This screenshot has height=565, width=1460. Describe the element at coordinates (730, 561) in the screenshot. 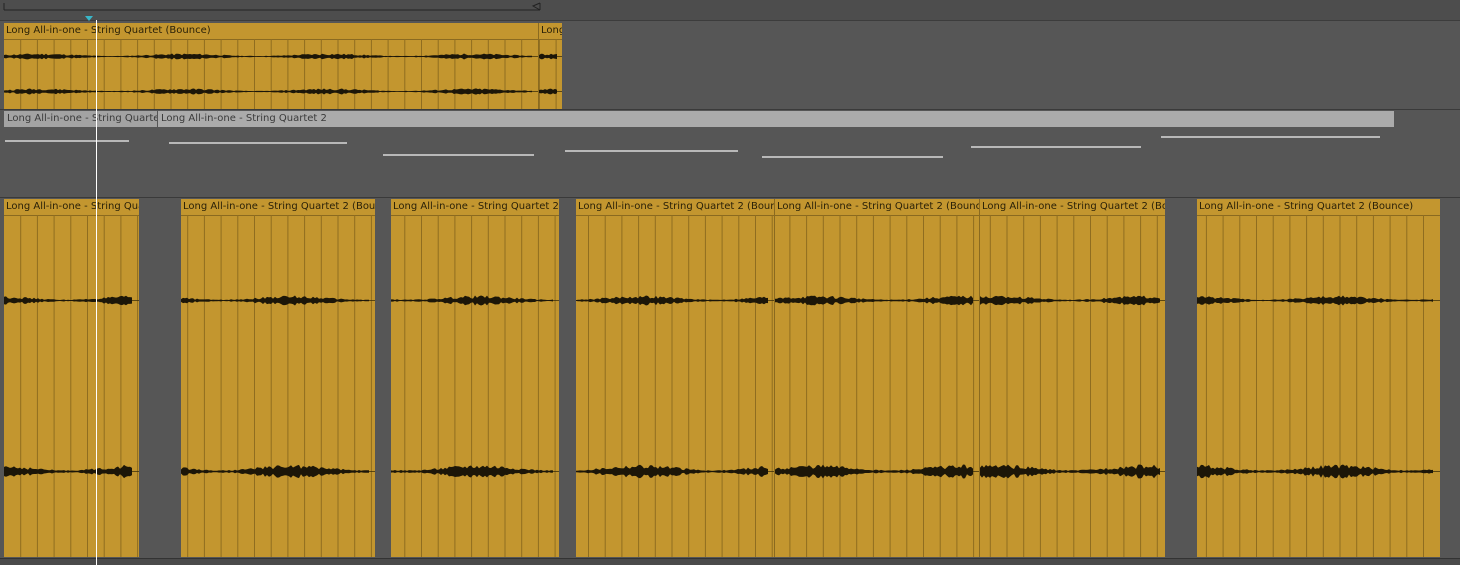

I see `horizontal-scrollbar` at that location.